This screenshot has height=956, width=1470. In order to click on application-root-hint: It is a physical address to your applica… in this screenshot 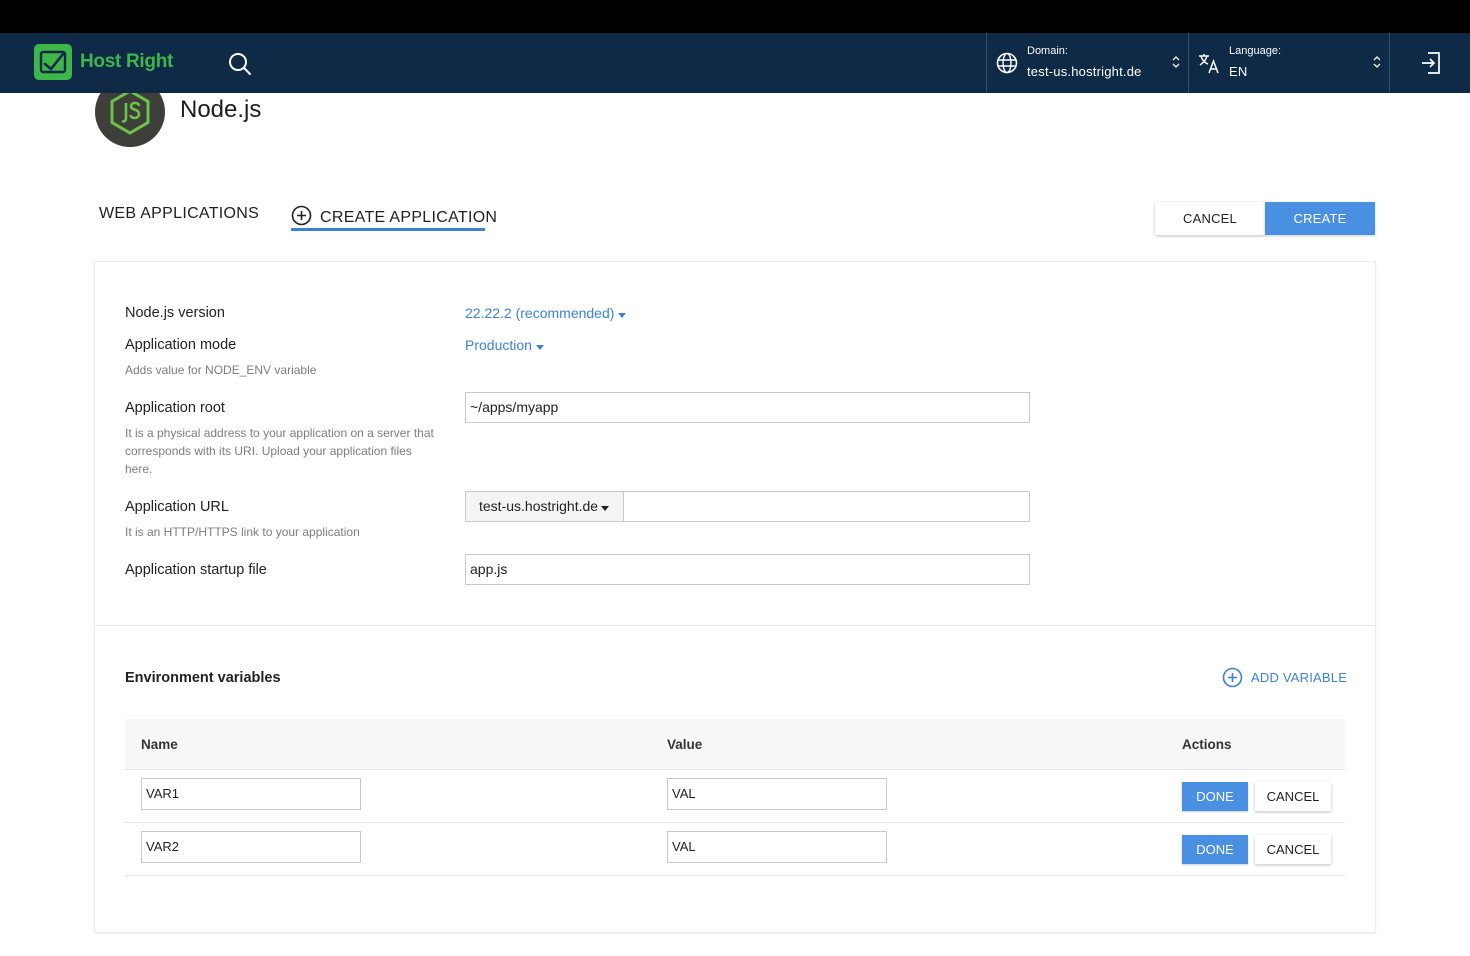, I will do `click(279, 451)`.